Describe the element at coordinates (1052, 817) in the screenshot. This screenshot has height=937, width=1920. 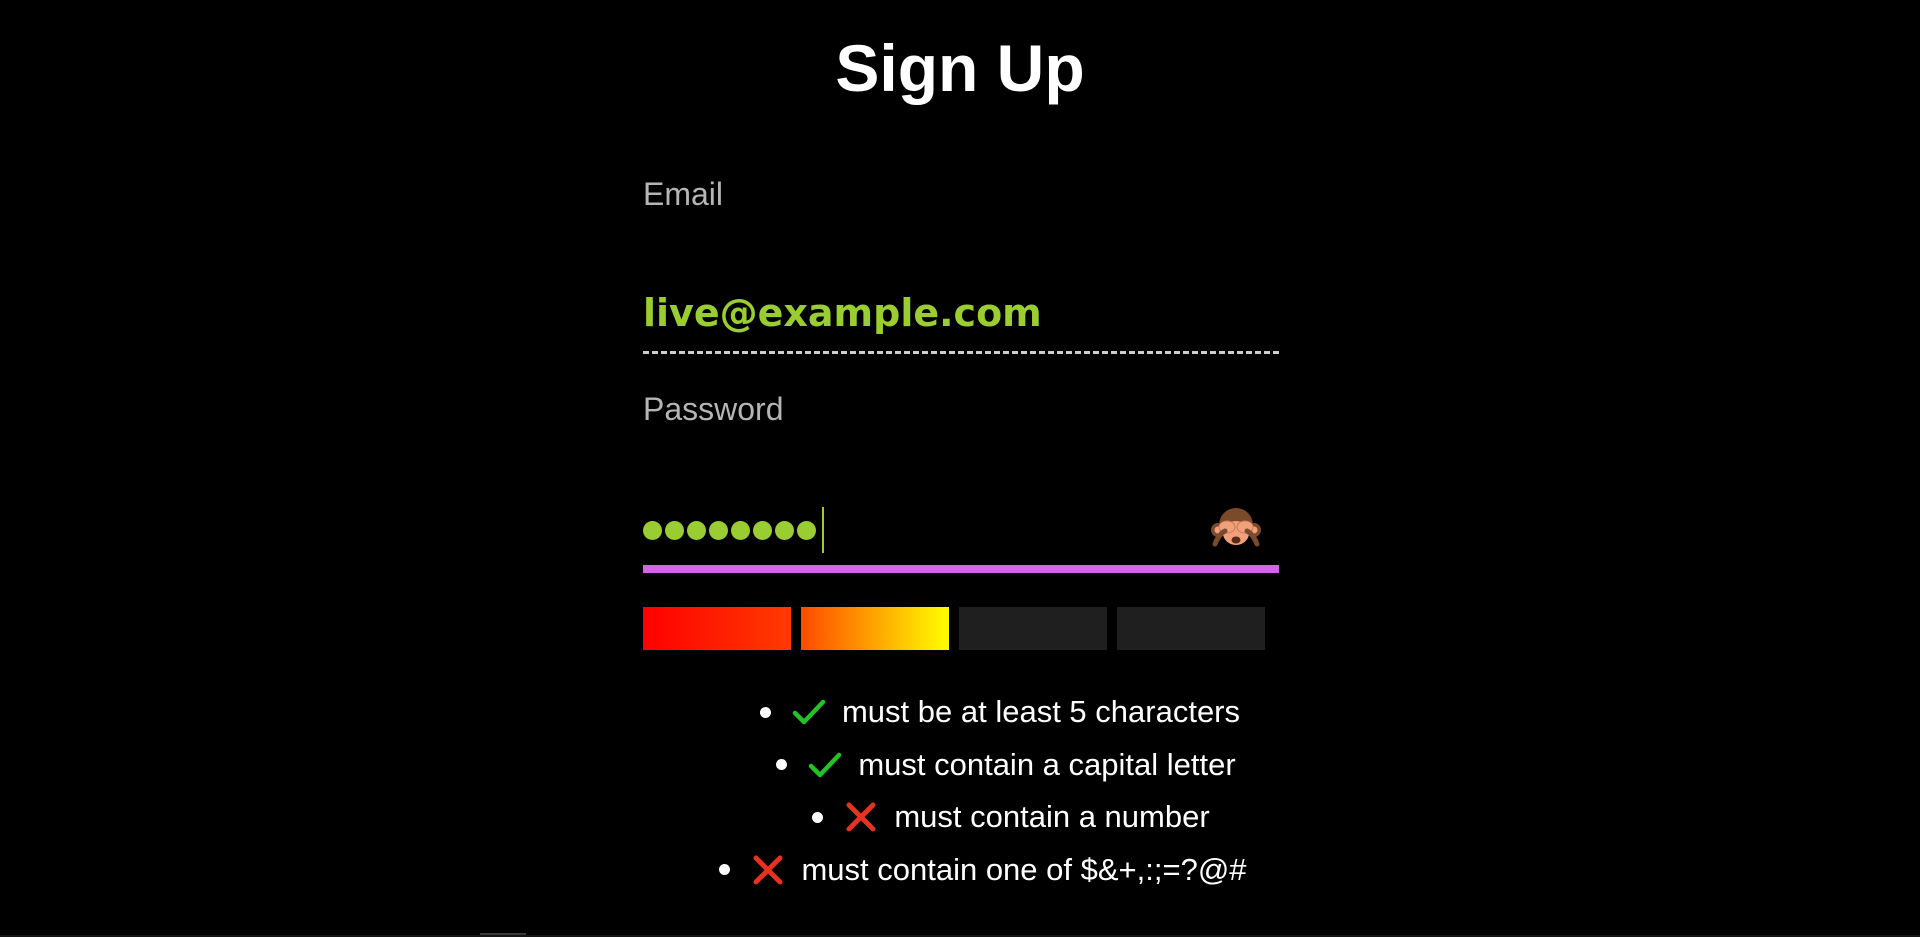
I see `rule-text: must contain a number` at that location.